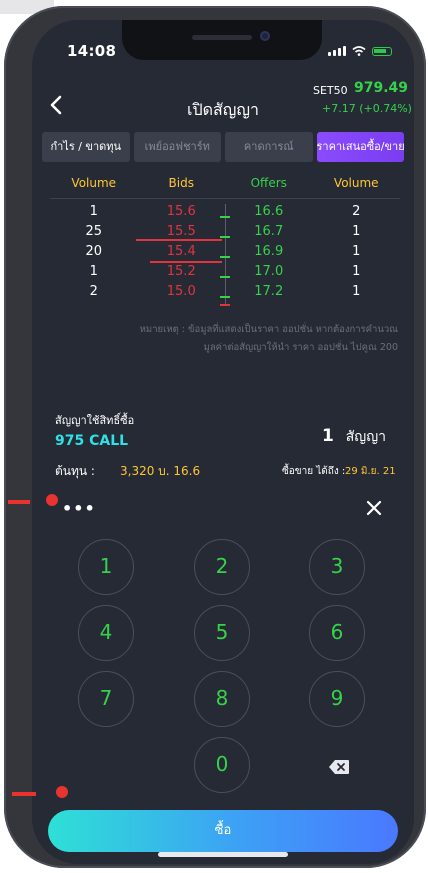 This screenshot has height=873, width=428. Describe the element at coordinates (182, 252) in the screenshot. I see `bid-price: 15.4` at that location.